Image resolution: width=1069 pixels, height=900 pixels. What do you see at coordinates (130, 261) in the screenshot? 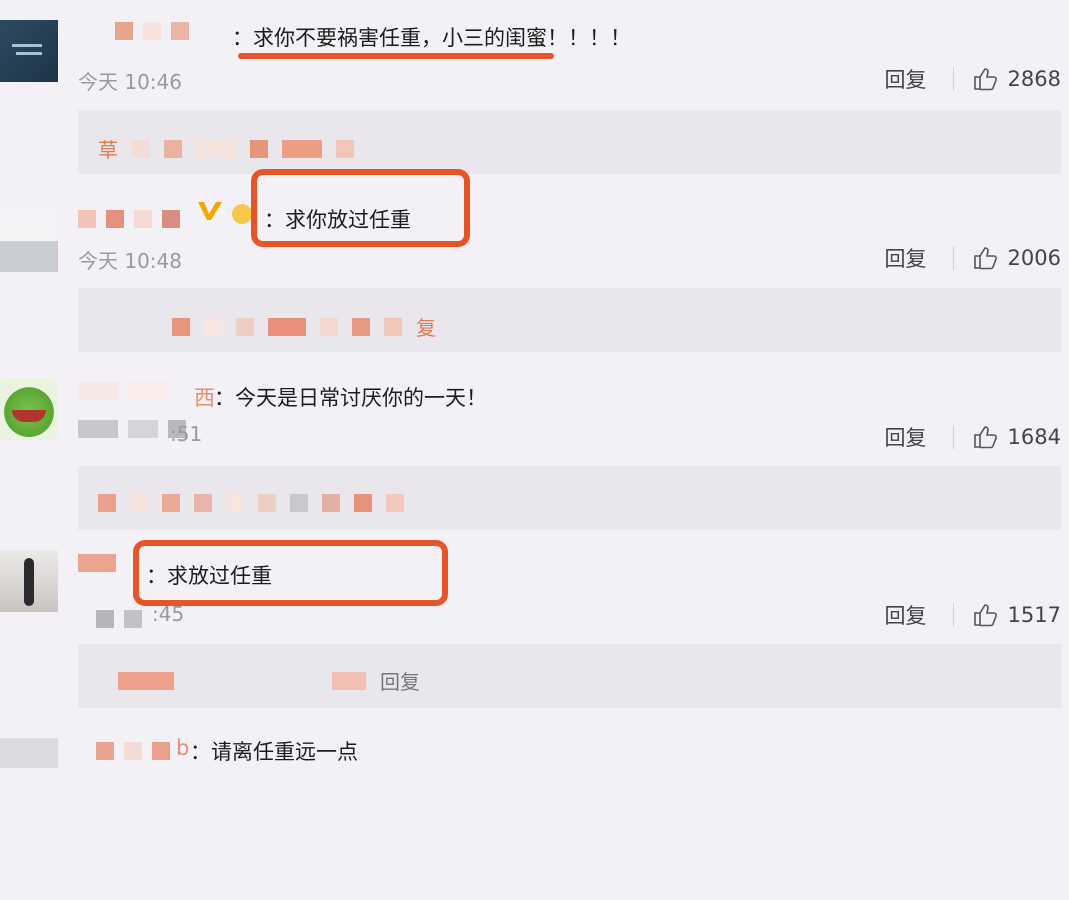
I see `timestamp: 今天 10:48` at bounding box center [130, 261].